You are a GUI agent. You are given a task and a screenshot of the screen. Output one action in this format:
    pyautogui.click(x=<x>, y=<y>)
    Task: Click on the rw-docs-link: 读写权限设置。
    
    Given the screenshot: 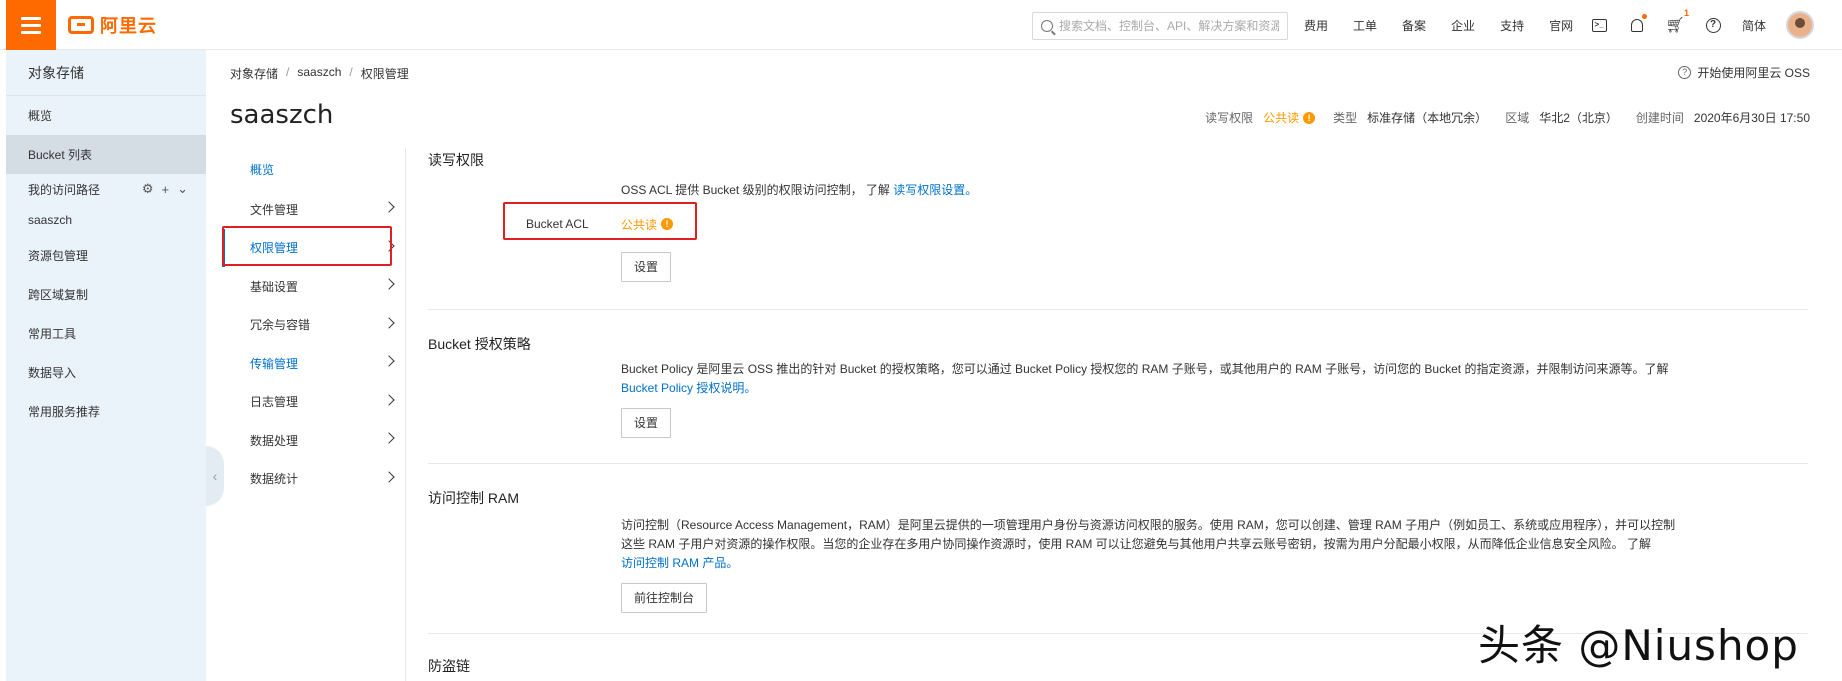 What is the action you would take?
    pyautogui.click(x=935, y=190)
    